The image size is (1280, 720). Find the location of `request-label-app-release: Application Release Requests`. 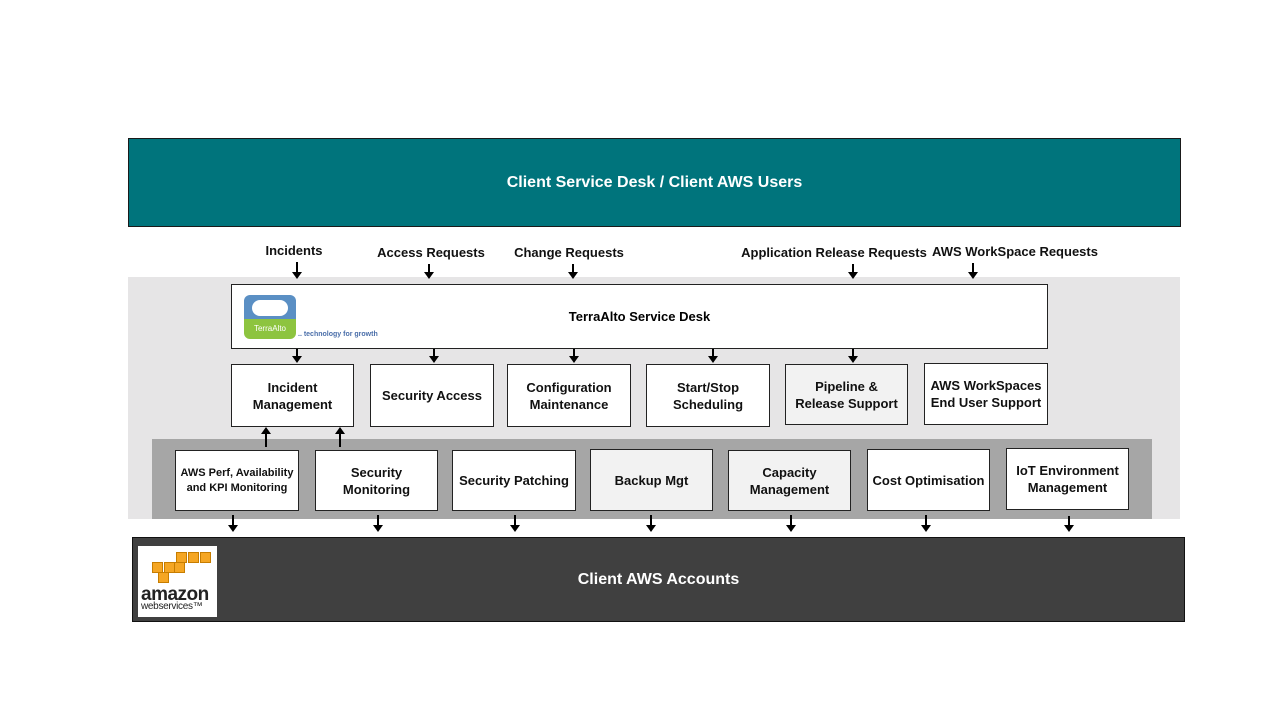

request-label-app-release: Application Release Requests is located at coordinates (834, 252).